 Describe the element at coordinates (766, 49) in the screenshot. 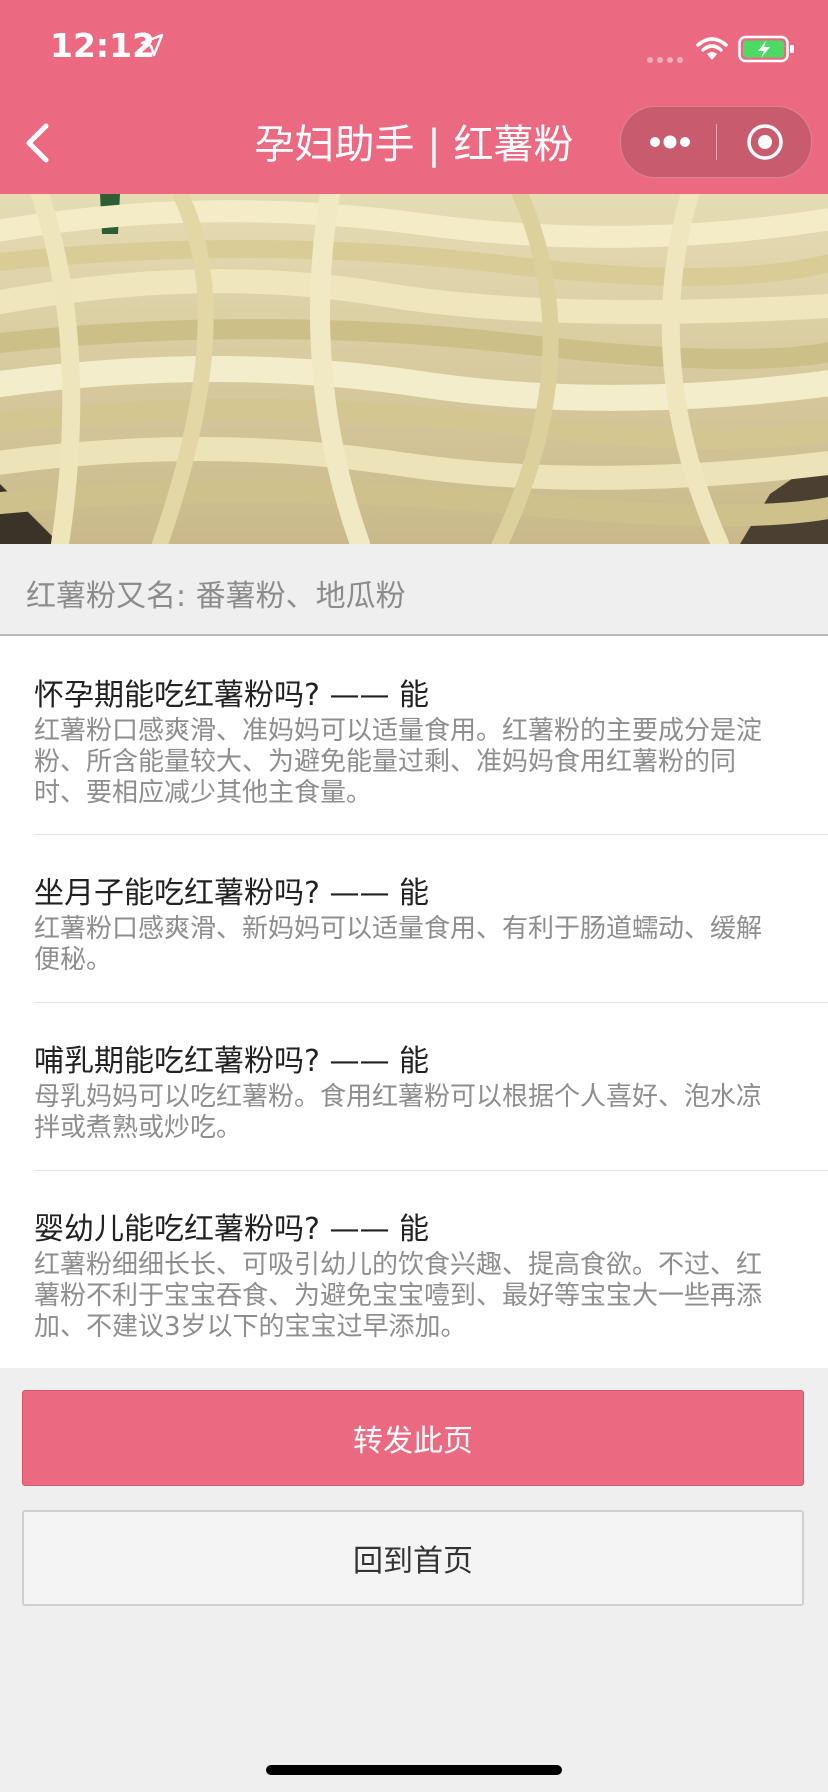

I see `battery-charging-icon` at that location.